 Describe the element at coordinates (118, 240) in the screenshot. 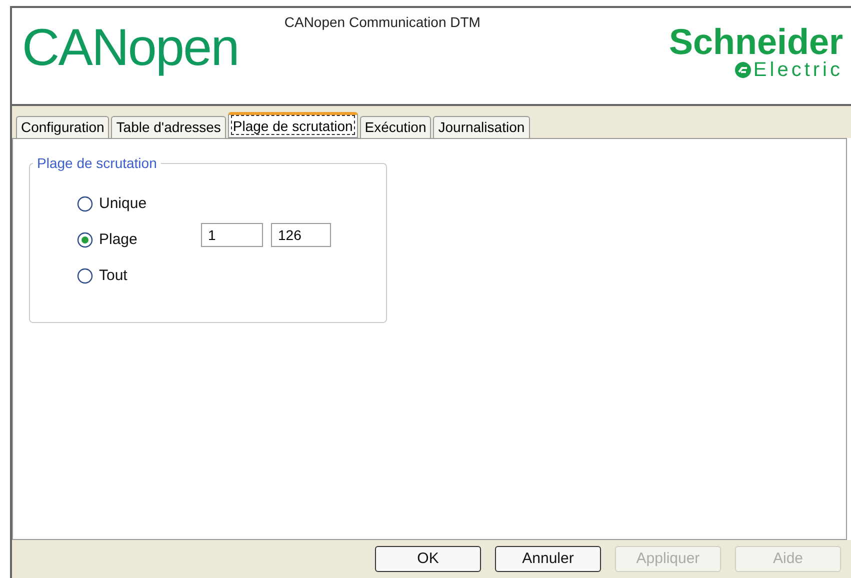

I see `radio-label: Plage` at that location.